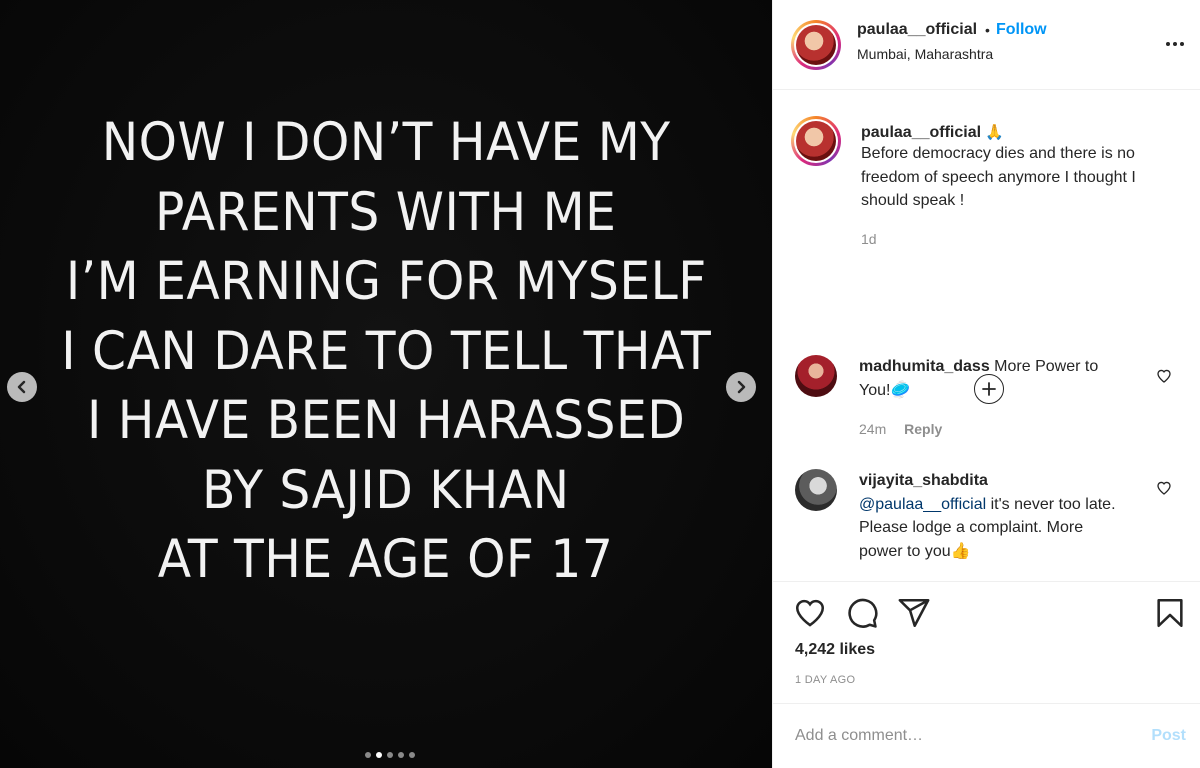 This screenshot has width=1200, height=768. I want to click on frisbee-emoji: 🥏, so click(900, 390).